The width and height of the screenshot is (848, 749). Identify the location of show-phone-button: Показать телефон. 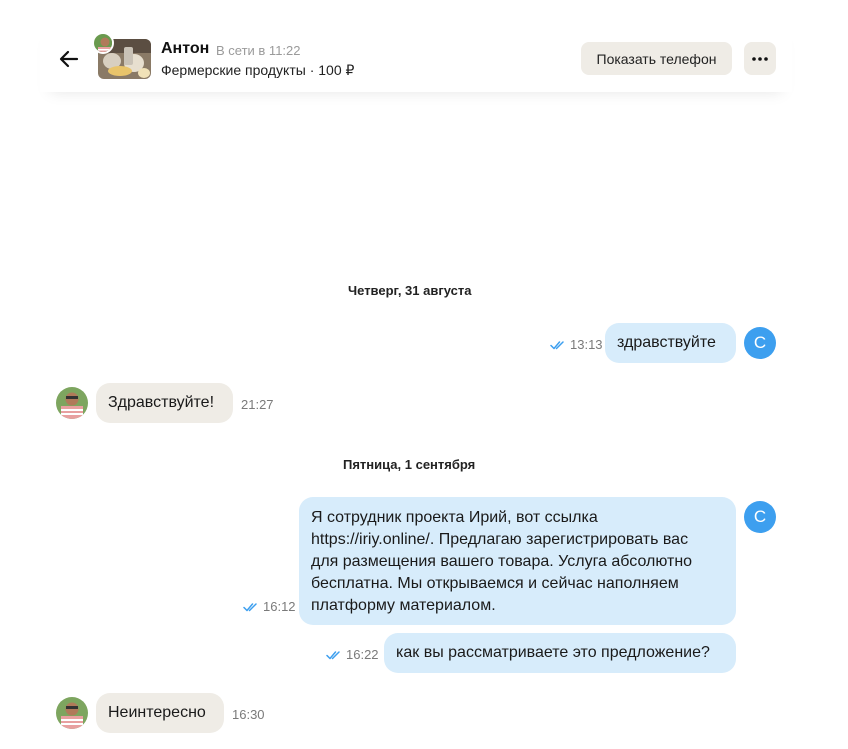
(656, 58).